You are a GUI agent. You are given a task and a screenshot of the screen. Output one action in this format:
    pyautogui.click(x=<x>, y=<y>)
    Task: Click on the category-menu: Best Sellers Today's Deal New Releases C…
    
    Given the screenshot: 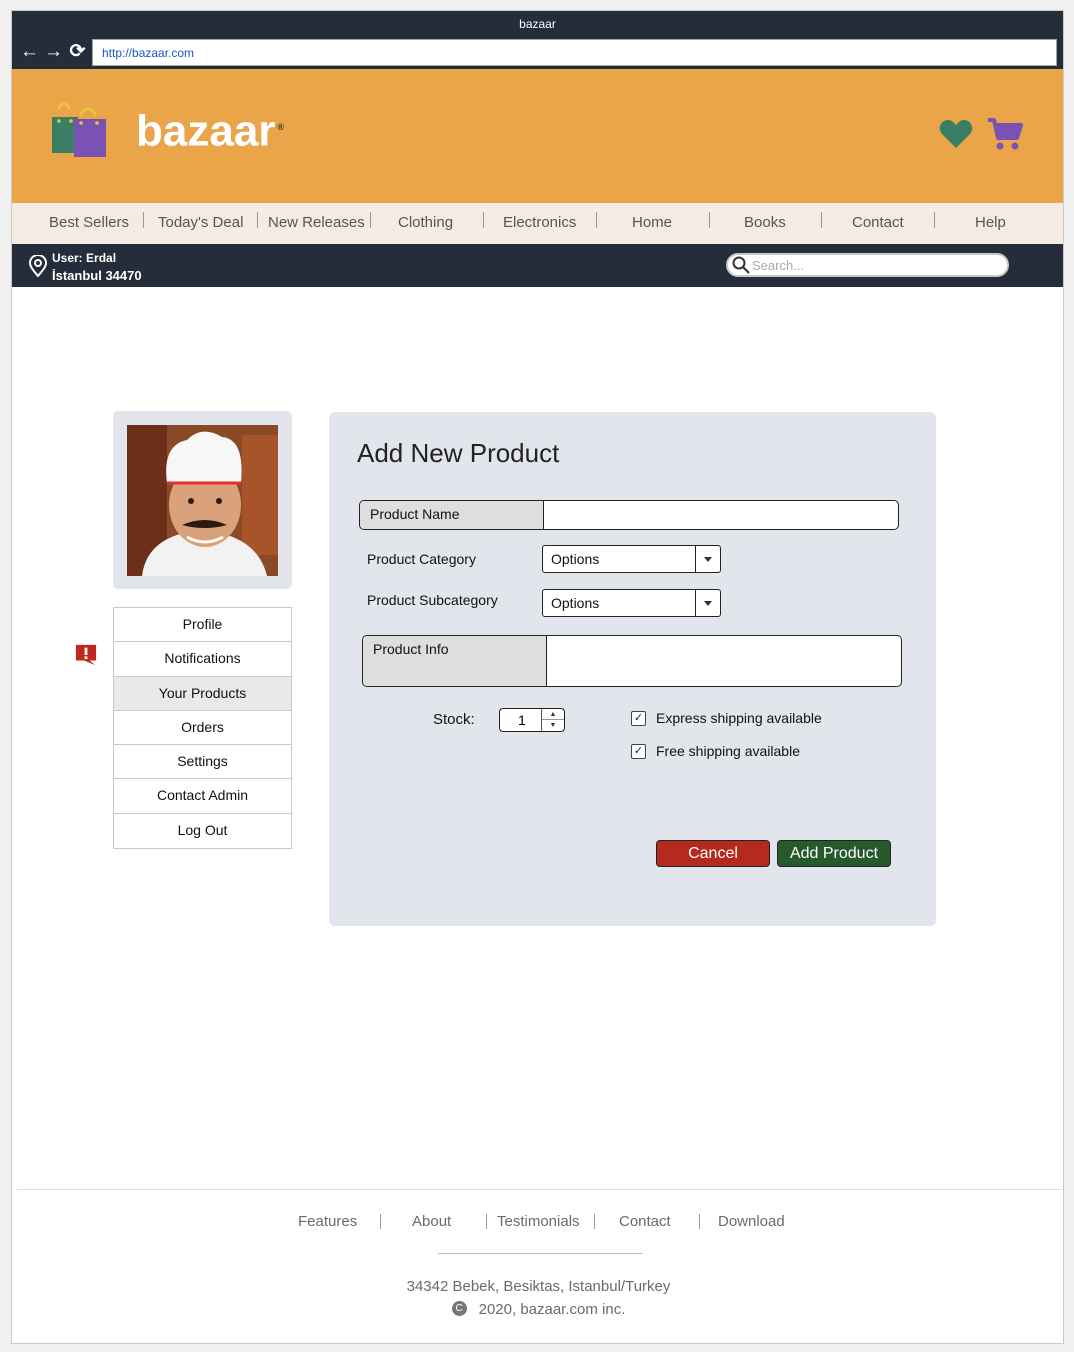 What is the action you would take?
    pyautogui.click(x=537, y=223)
    